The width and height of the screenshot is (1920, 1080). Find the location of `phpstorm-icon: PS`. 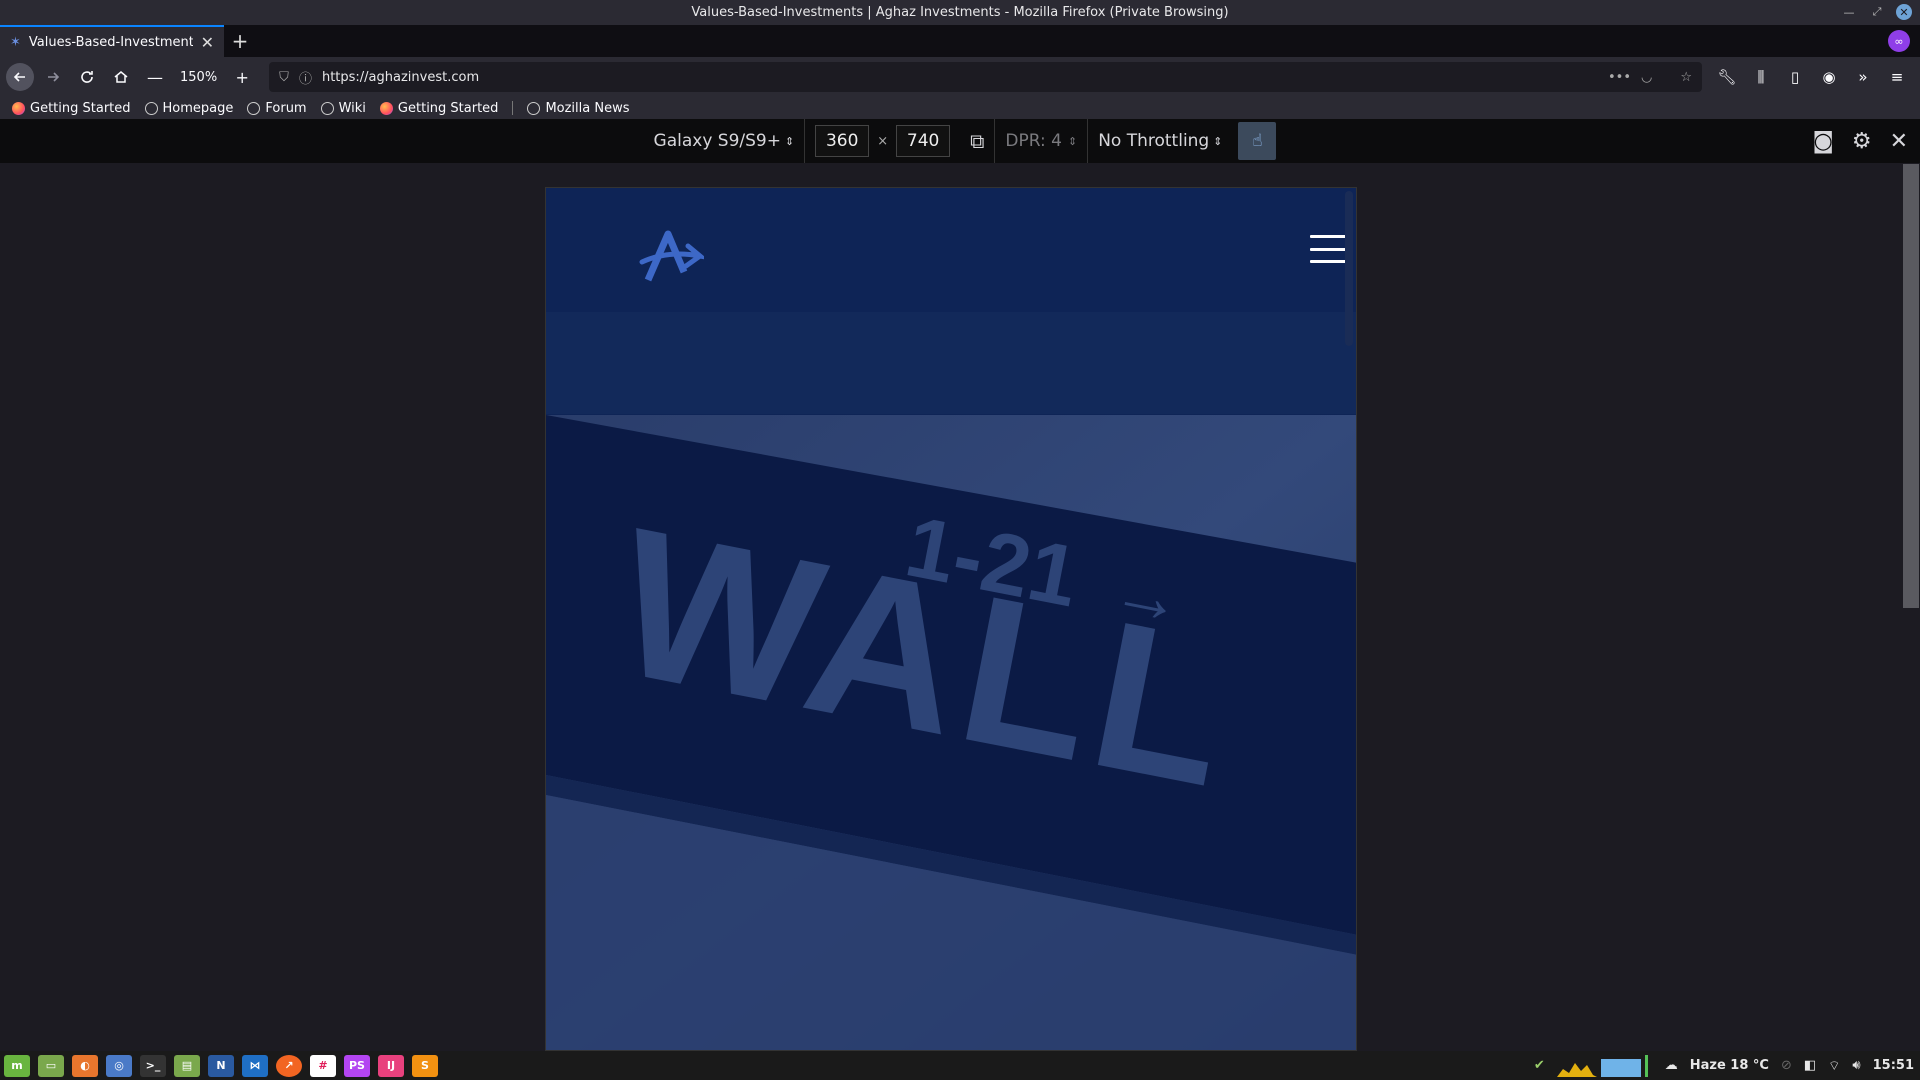

phpstorm-icon: PS is located at coordinates (357, 1065).